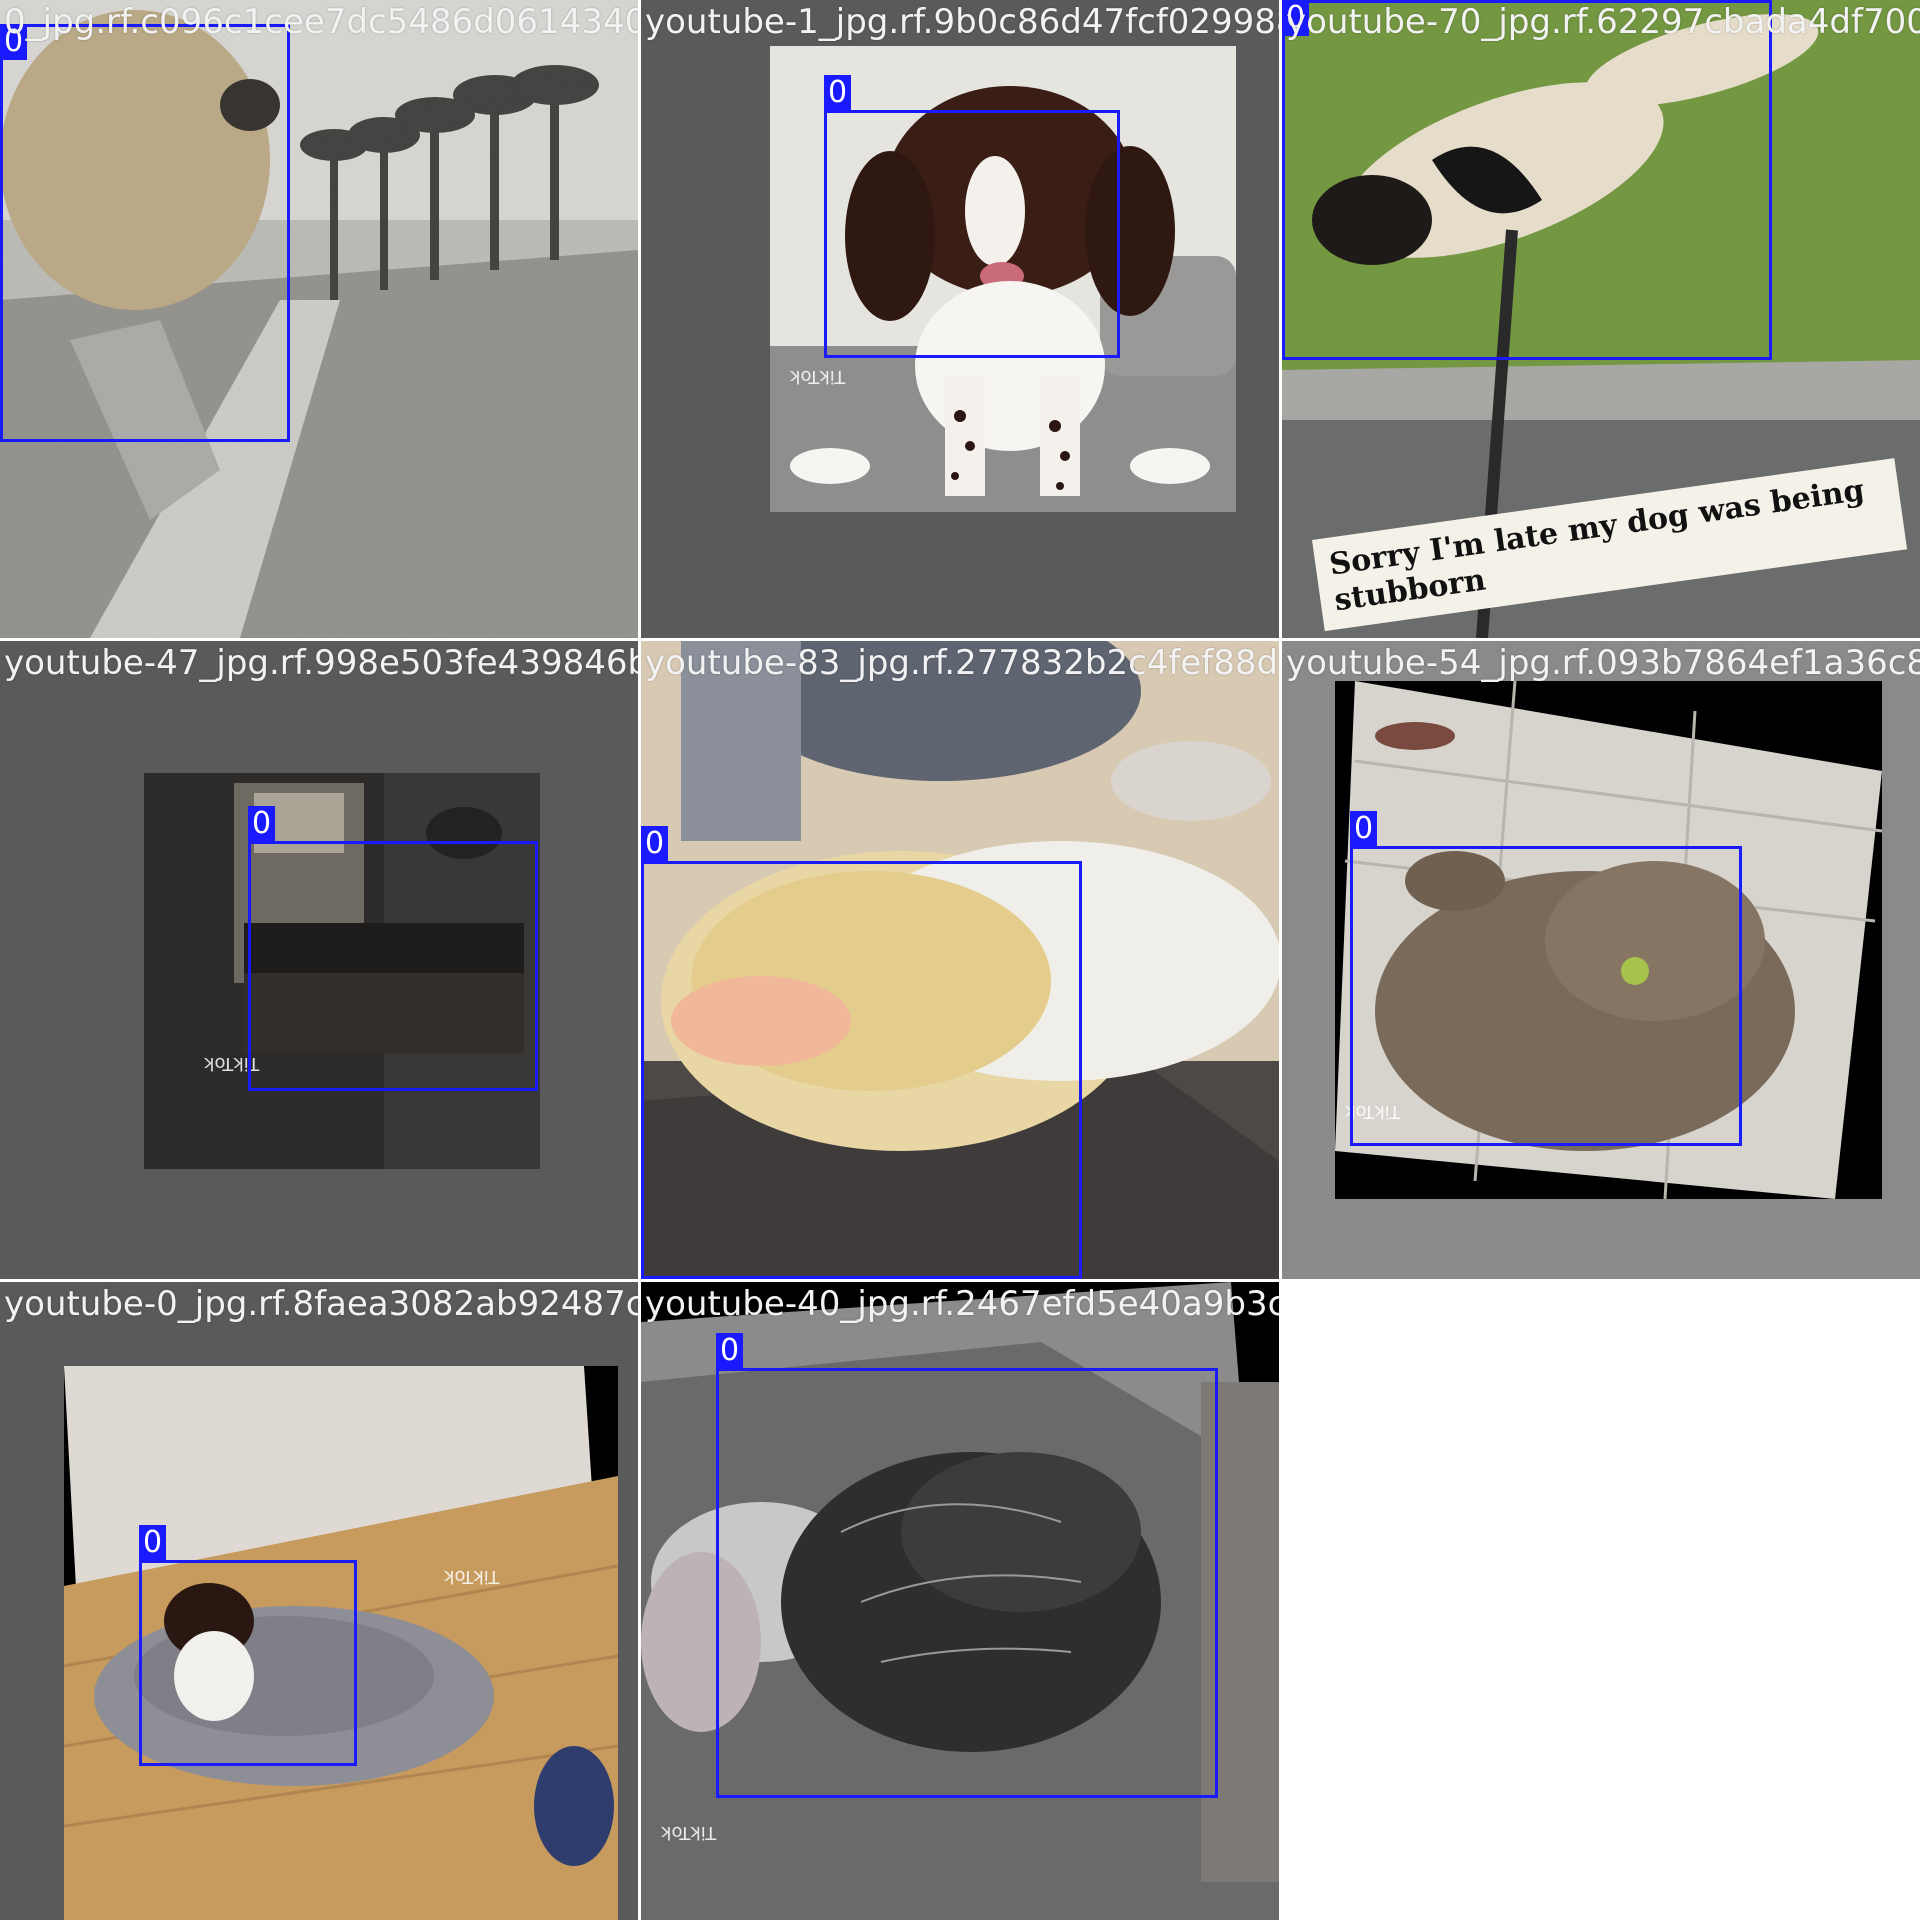 The width and height of the screenshot is (1920, 1920). Describe the element at coordinates (1603, 663) in the screenshot. I see `tile-title: youtube-54_jpg.rf.093b7864ef1a36c8` at that location.